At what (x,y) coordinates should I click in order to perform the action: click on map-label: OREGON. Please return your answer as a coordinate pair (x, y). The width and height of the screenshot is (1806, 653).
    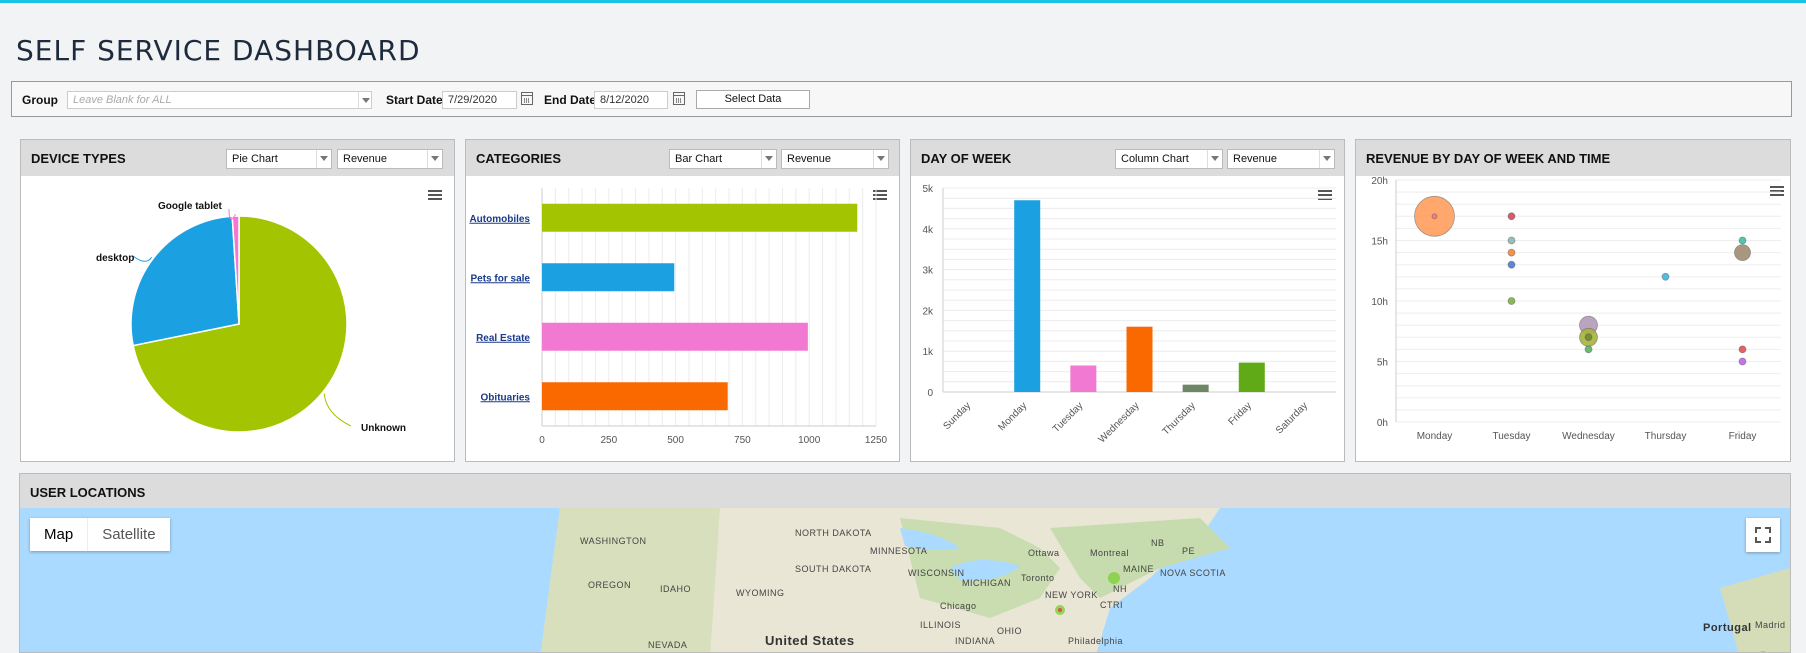
    Looking at the image, I should click on (610, 585).